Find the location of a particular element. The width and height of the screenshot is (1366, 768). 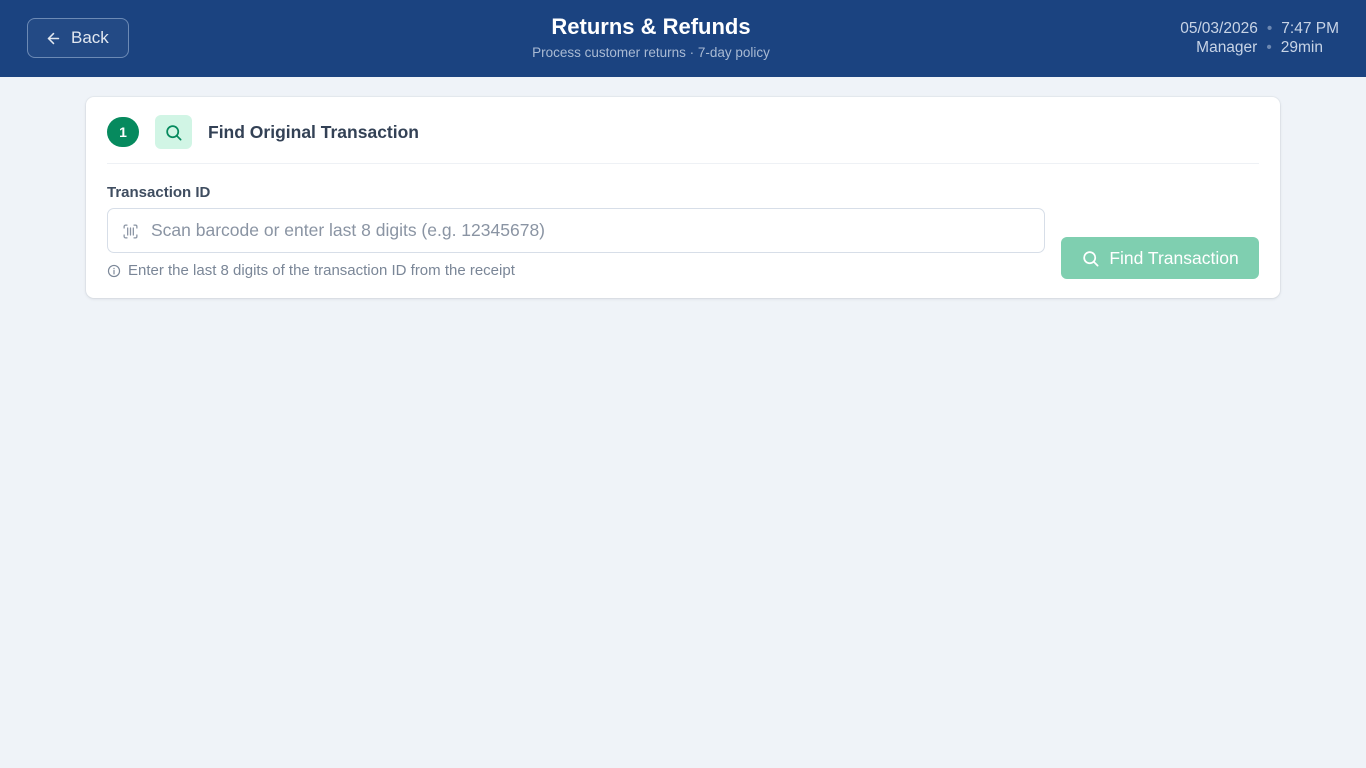

user-row: Manager • 29min is located at coordinates (1239, 47).